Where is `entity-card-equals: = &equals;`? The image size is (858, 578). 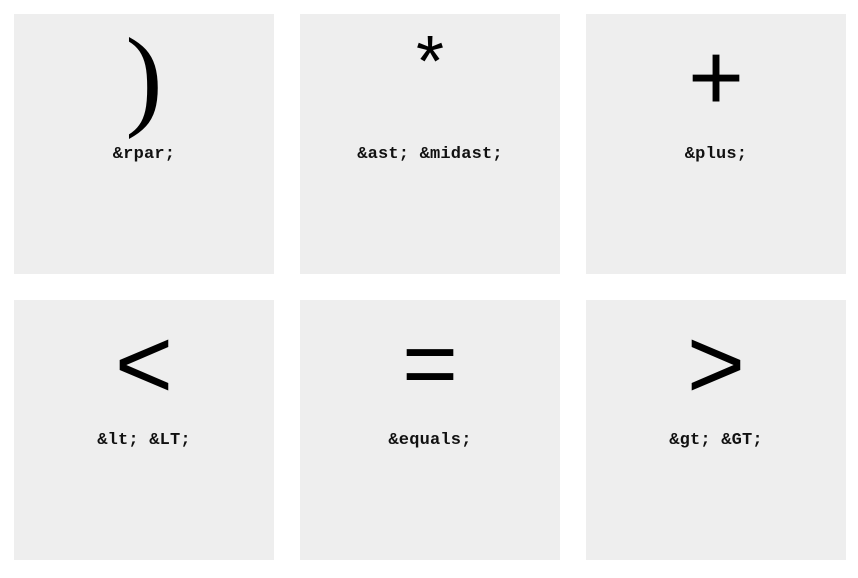
entity-card-equals: = &equals; is located at coordinates (430, 430).